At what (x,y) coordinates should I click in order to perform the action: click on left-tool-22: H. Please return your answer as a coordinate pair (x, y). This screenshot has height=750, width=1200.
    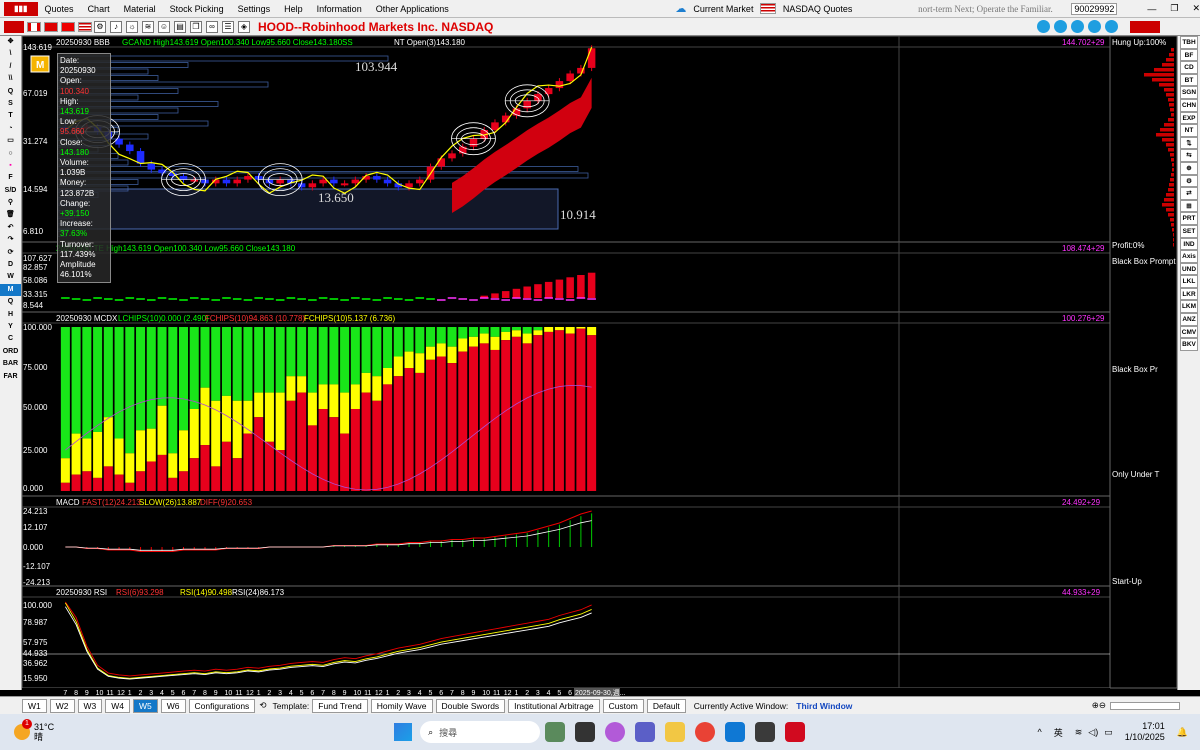
    Looking at the image, I should click on (10, 315).